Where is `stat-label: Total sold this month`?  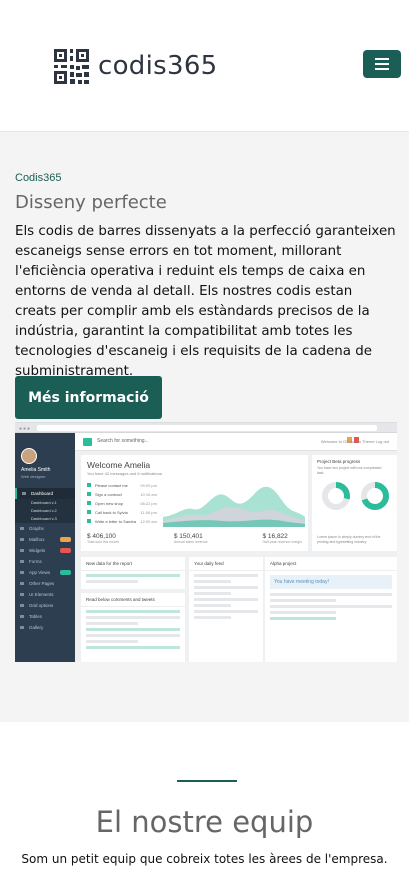
stat-label: Total sold this month is located at coordinates (103, 542).